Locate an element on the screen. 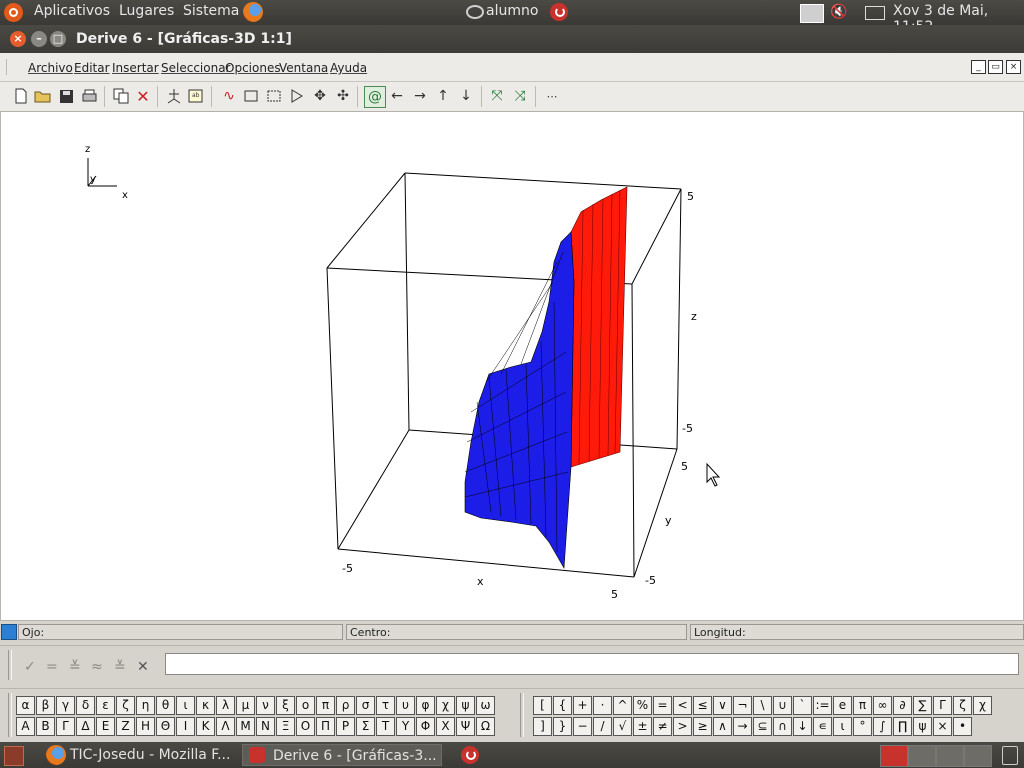  math-symbol-r2-0: ] is located at coordinates (542, 726).